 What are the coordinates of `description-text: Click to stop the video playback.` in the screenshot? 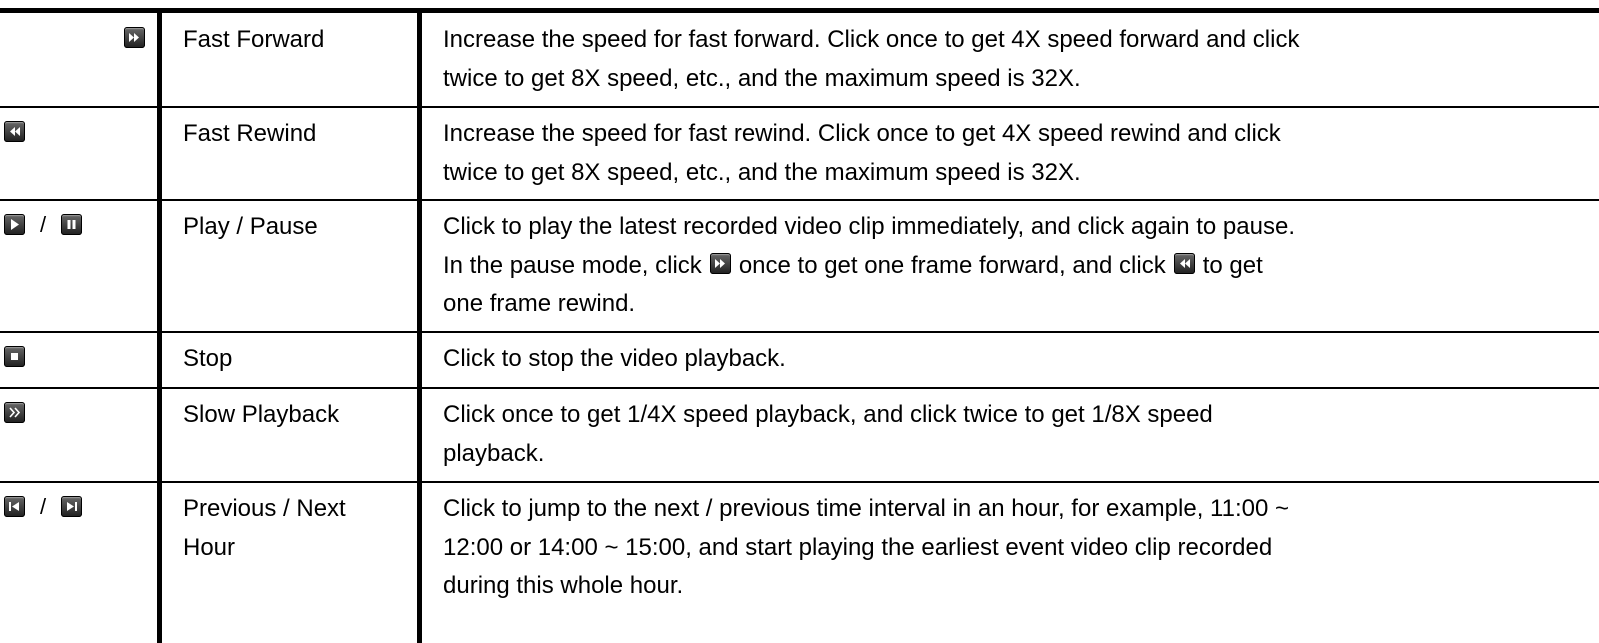 It's located at (614, 358).